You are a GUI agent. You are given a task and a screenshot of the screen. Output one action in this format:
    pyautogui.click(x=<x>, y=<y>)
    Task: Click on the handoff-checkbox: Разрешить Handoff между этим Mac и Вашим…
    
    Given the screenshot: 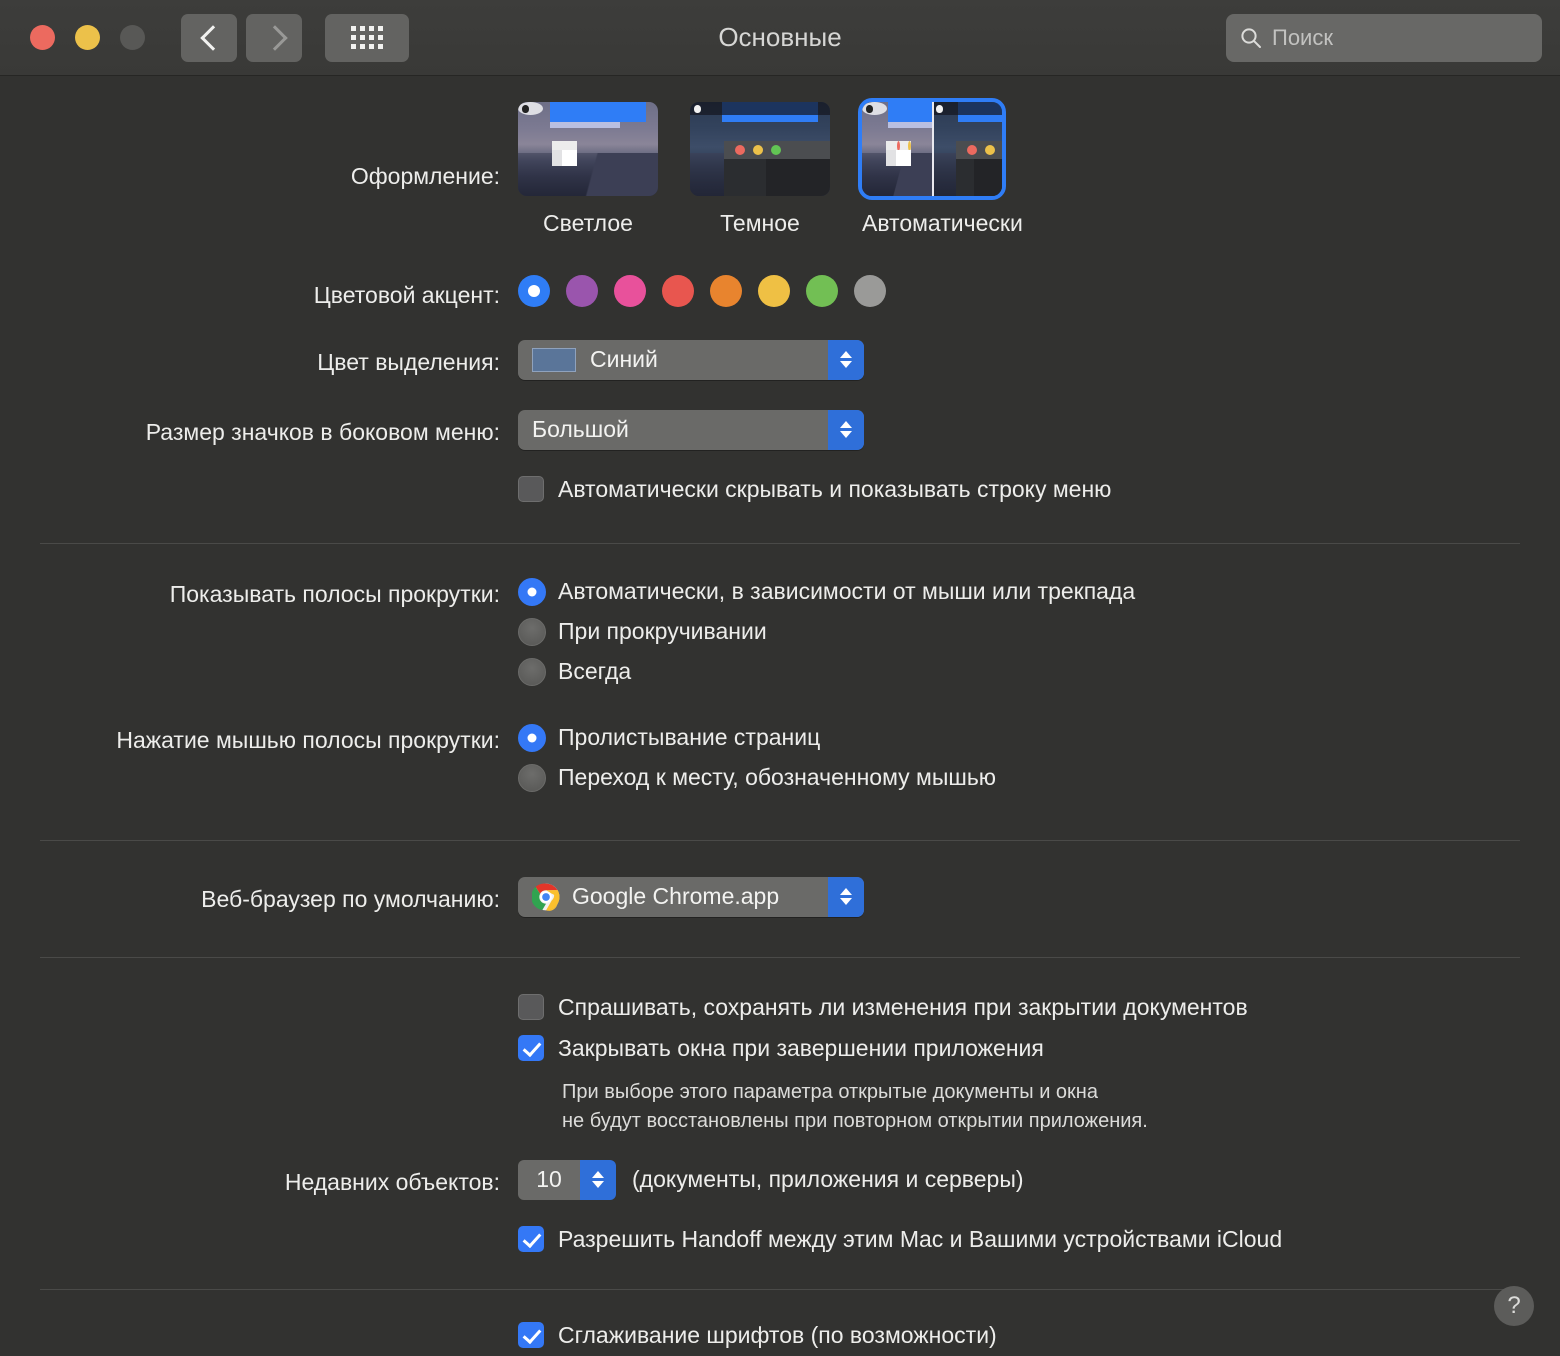 What is the action you would take?
    pyautogui.click(x=1019, y=1239)
    